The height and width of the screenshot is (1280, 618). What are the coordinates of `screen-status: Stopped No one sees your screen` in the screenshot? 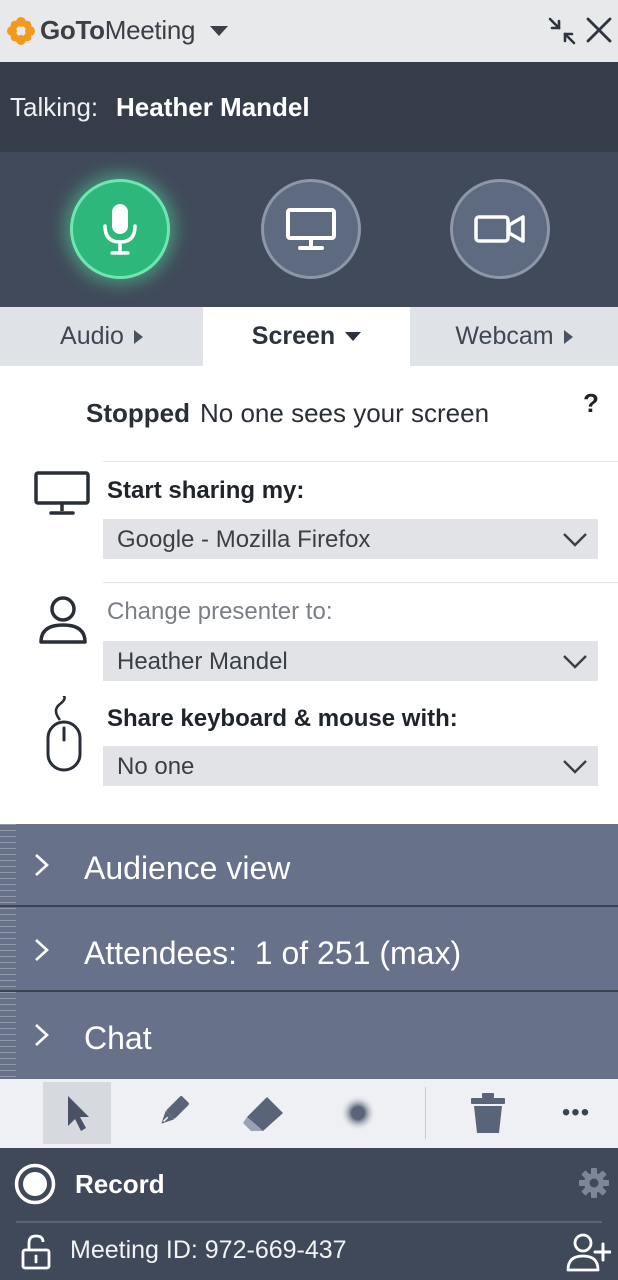 It's located at (287, 413).